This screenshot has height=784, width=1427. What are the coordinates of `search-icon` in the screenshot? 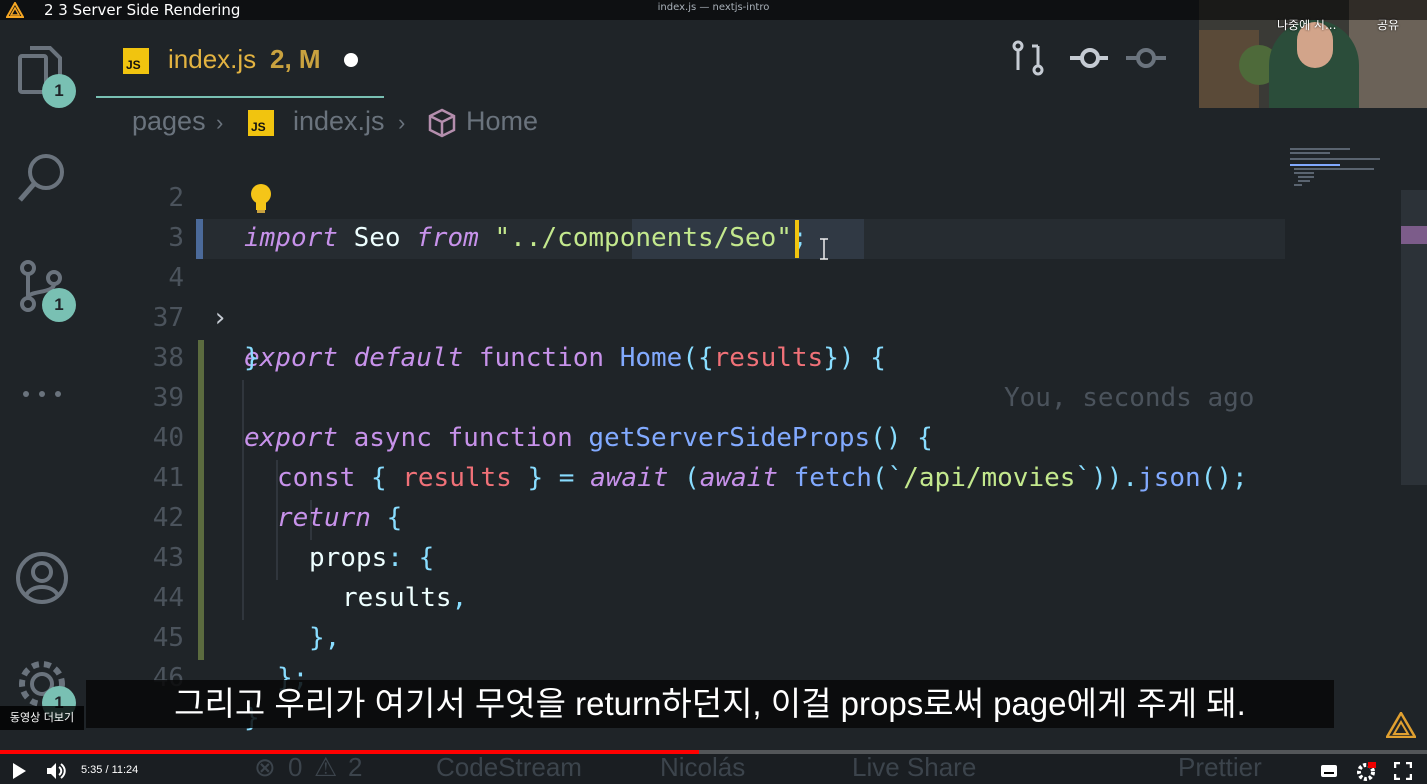 It's located at (42, 178).